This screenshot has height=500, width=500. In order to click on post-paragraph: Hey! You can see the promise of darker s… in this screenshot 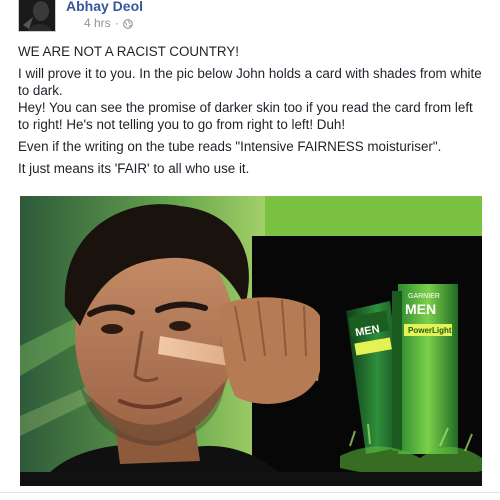, I will do `click(245, 116)`.